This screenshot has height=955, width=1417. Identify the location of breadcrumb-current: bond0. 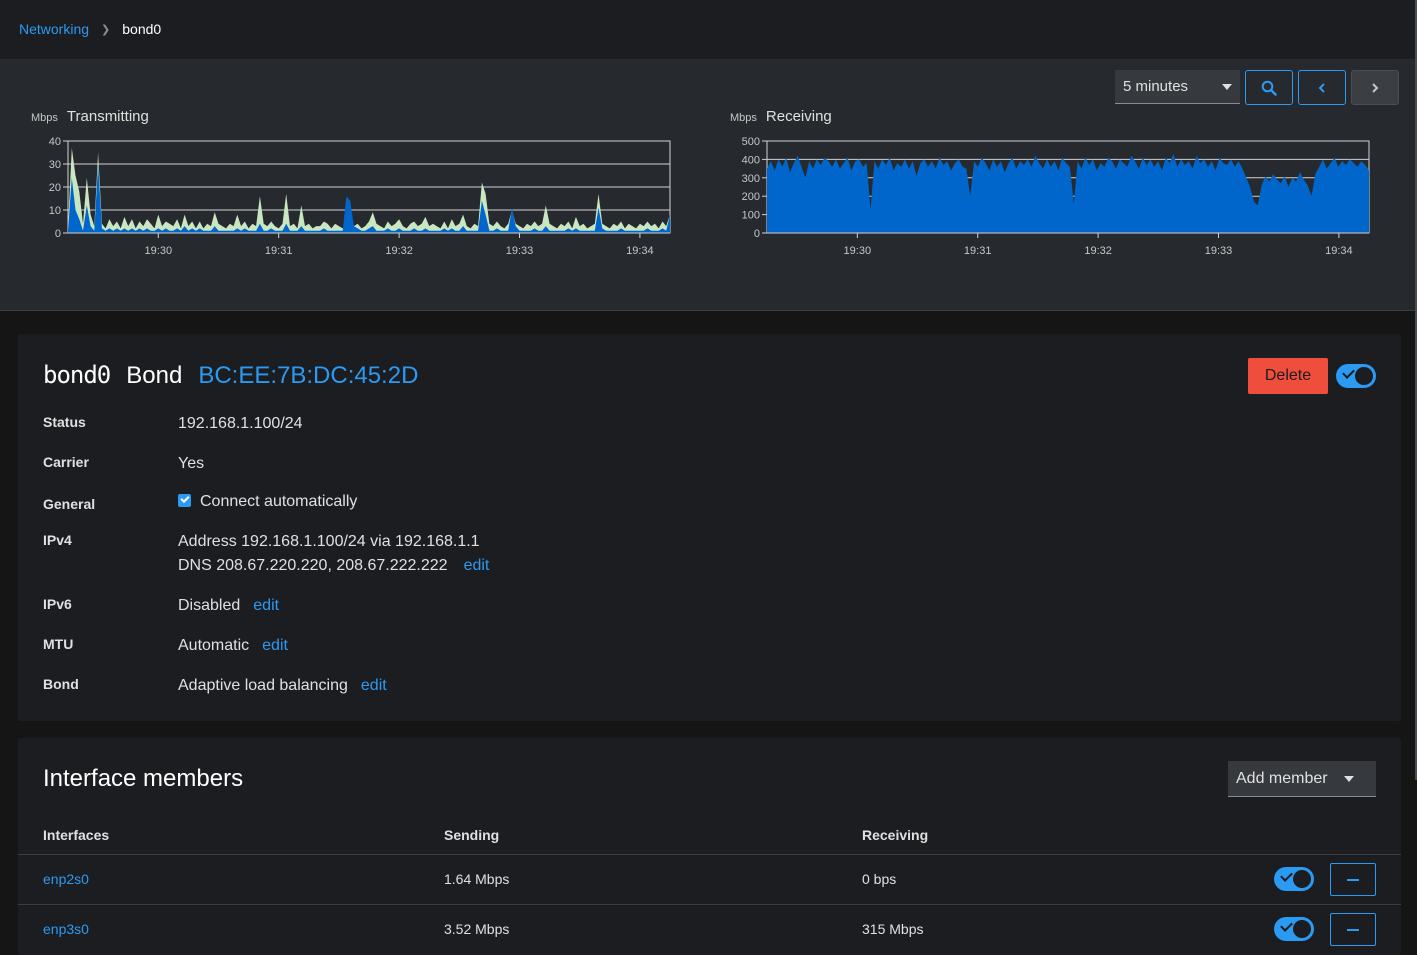
(142, 29).